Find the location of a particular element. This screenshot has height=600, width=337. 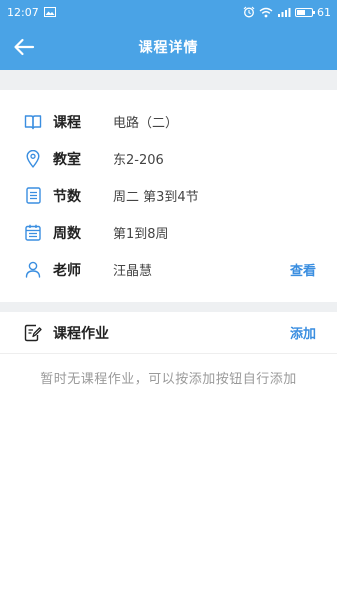

classroom-value: 东2-206 is located at coordinates (138, 160).